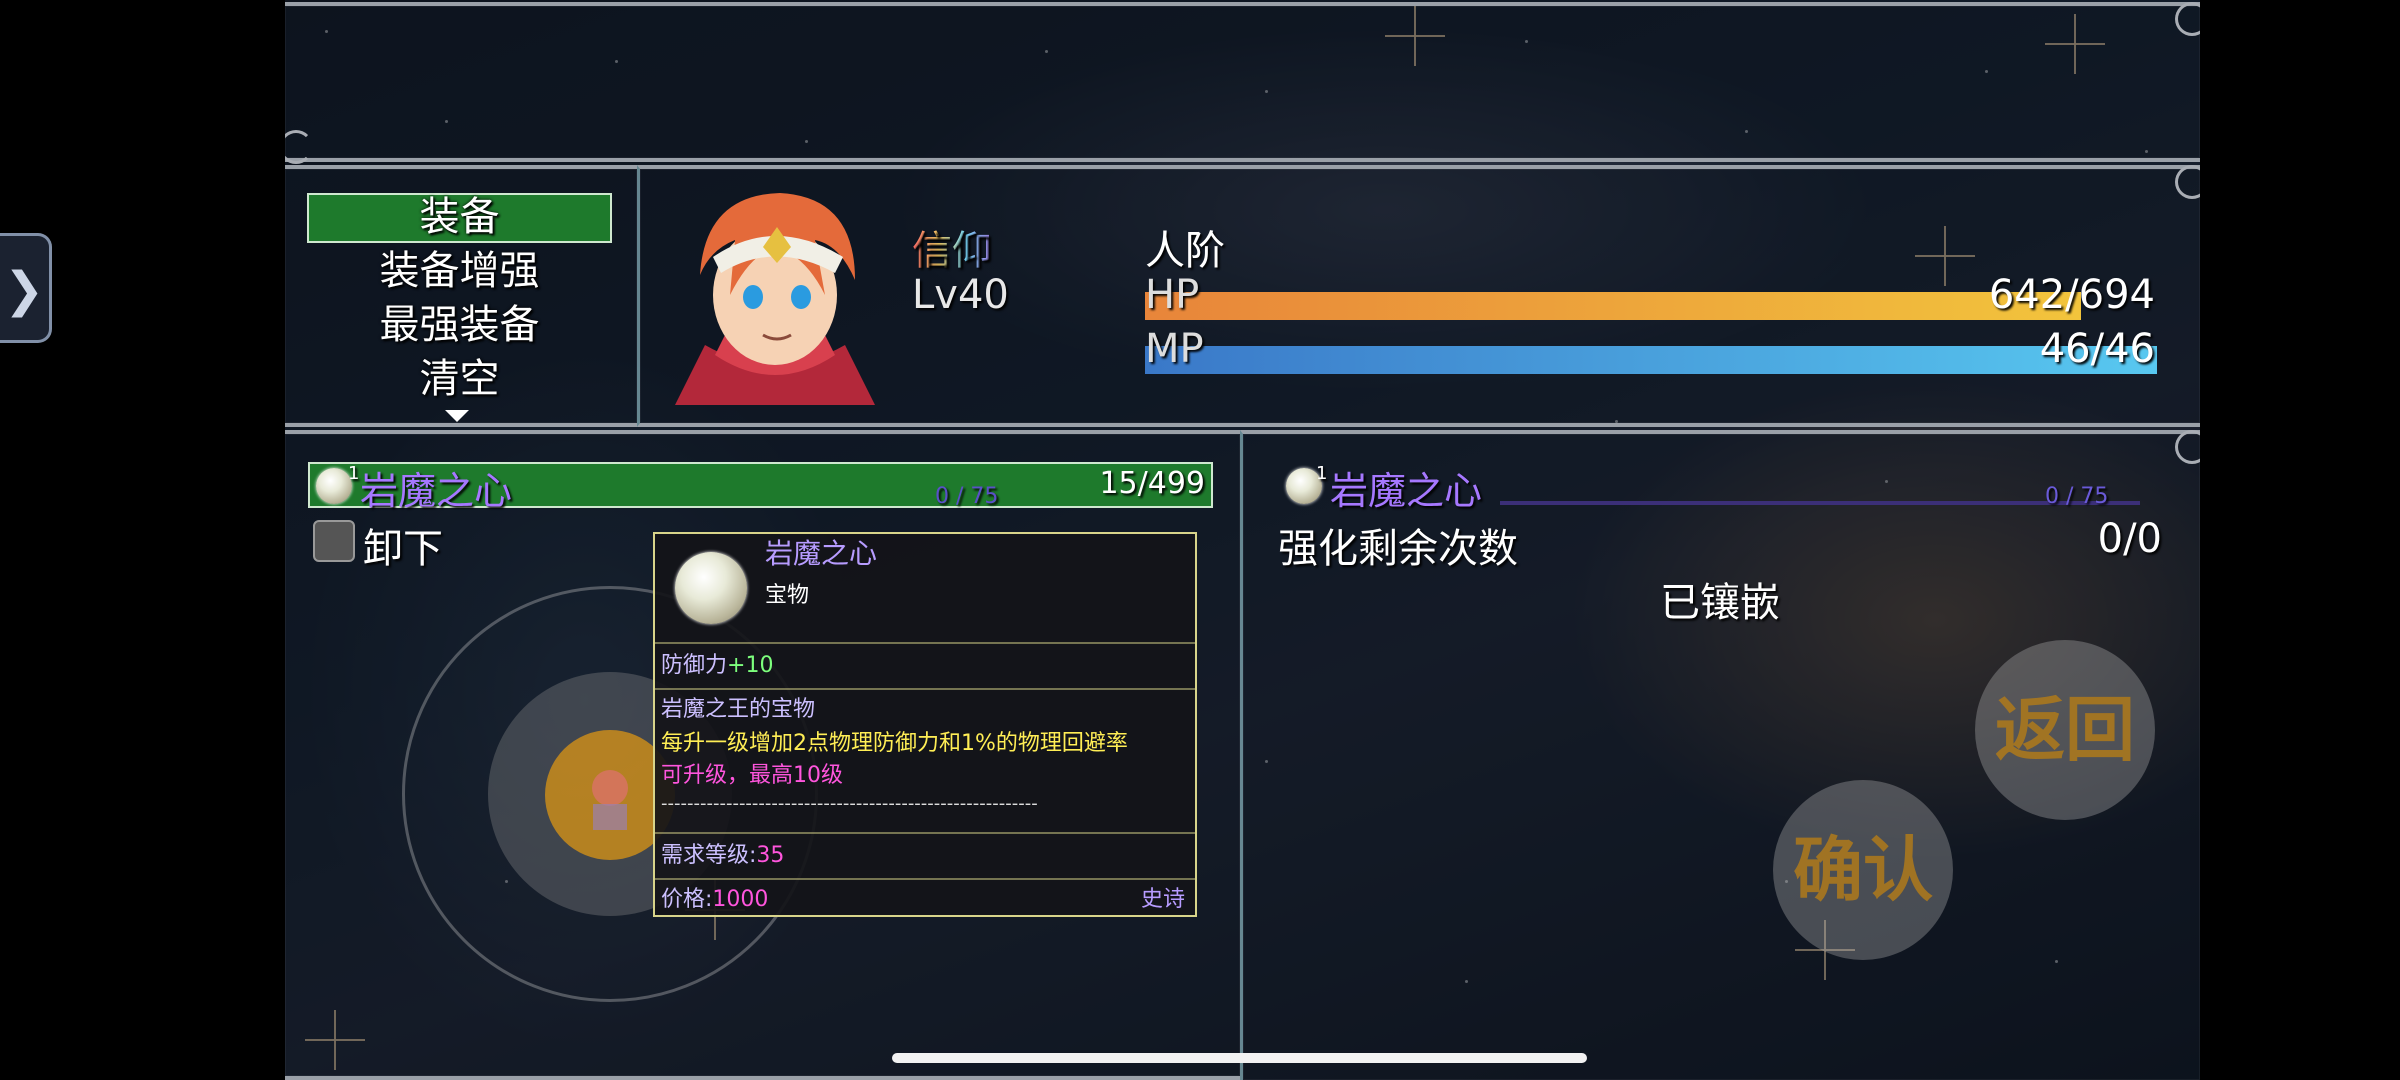 Image resolution: width=2400 pixels, height=1080 pixels. What do you see at coordinates (403, 545) in the screenshot?
I see `unequip-label: 卸下` at bounding box center [403, 545].